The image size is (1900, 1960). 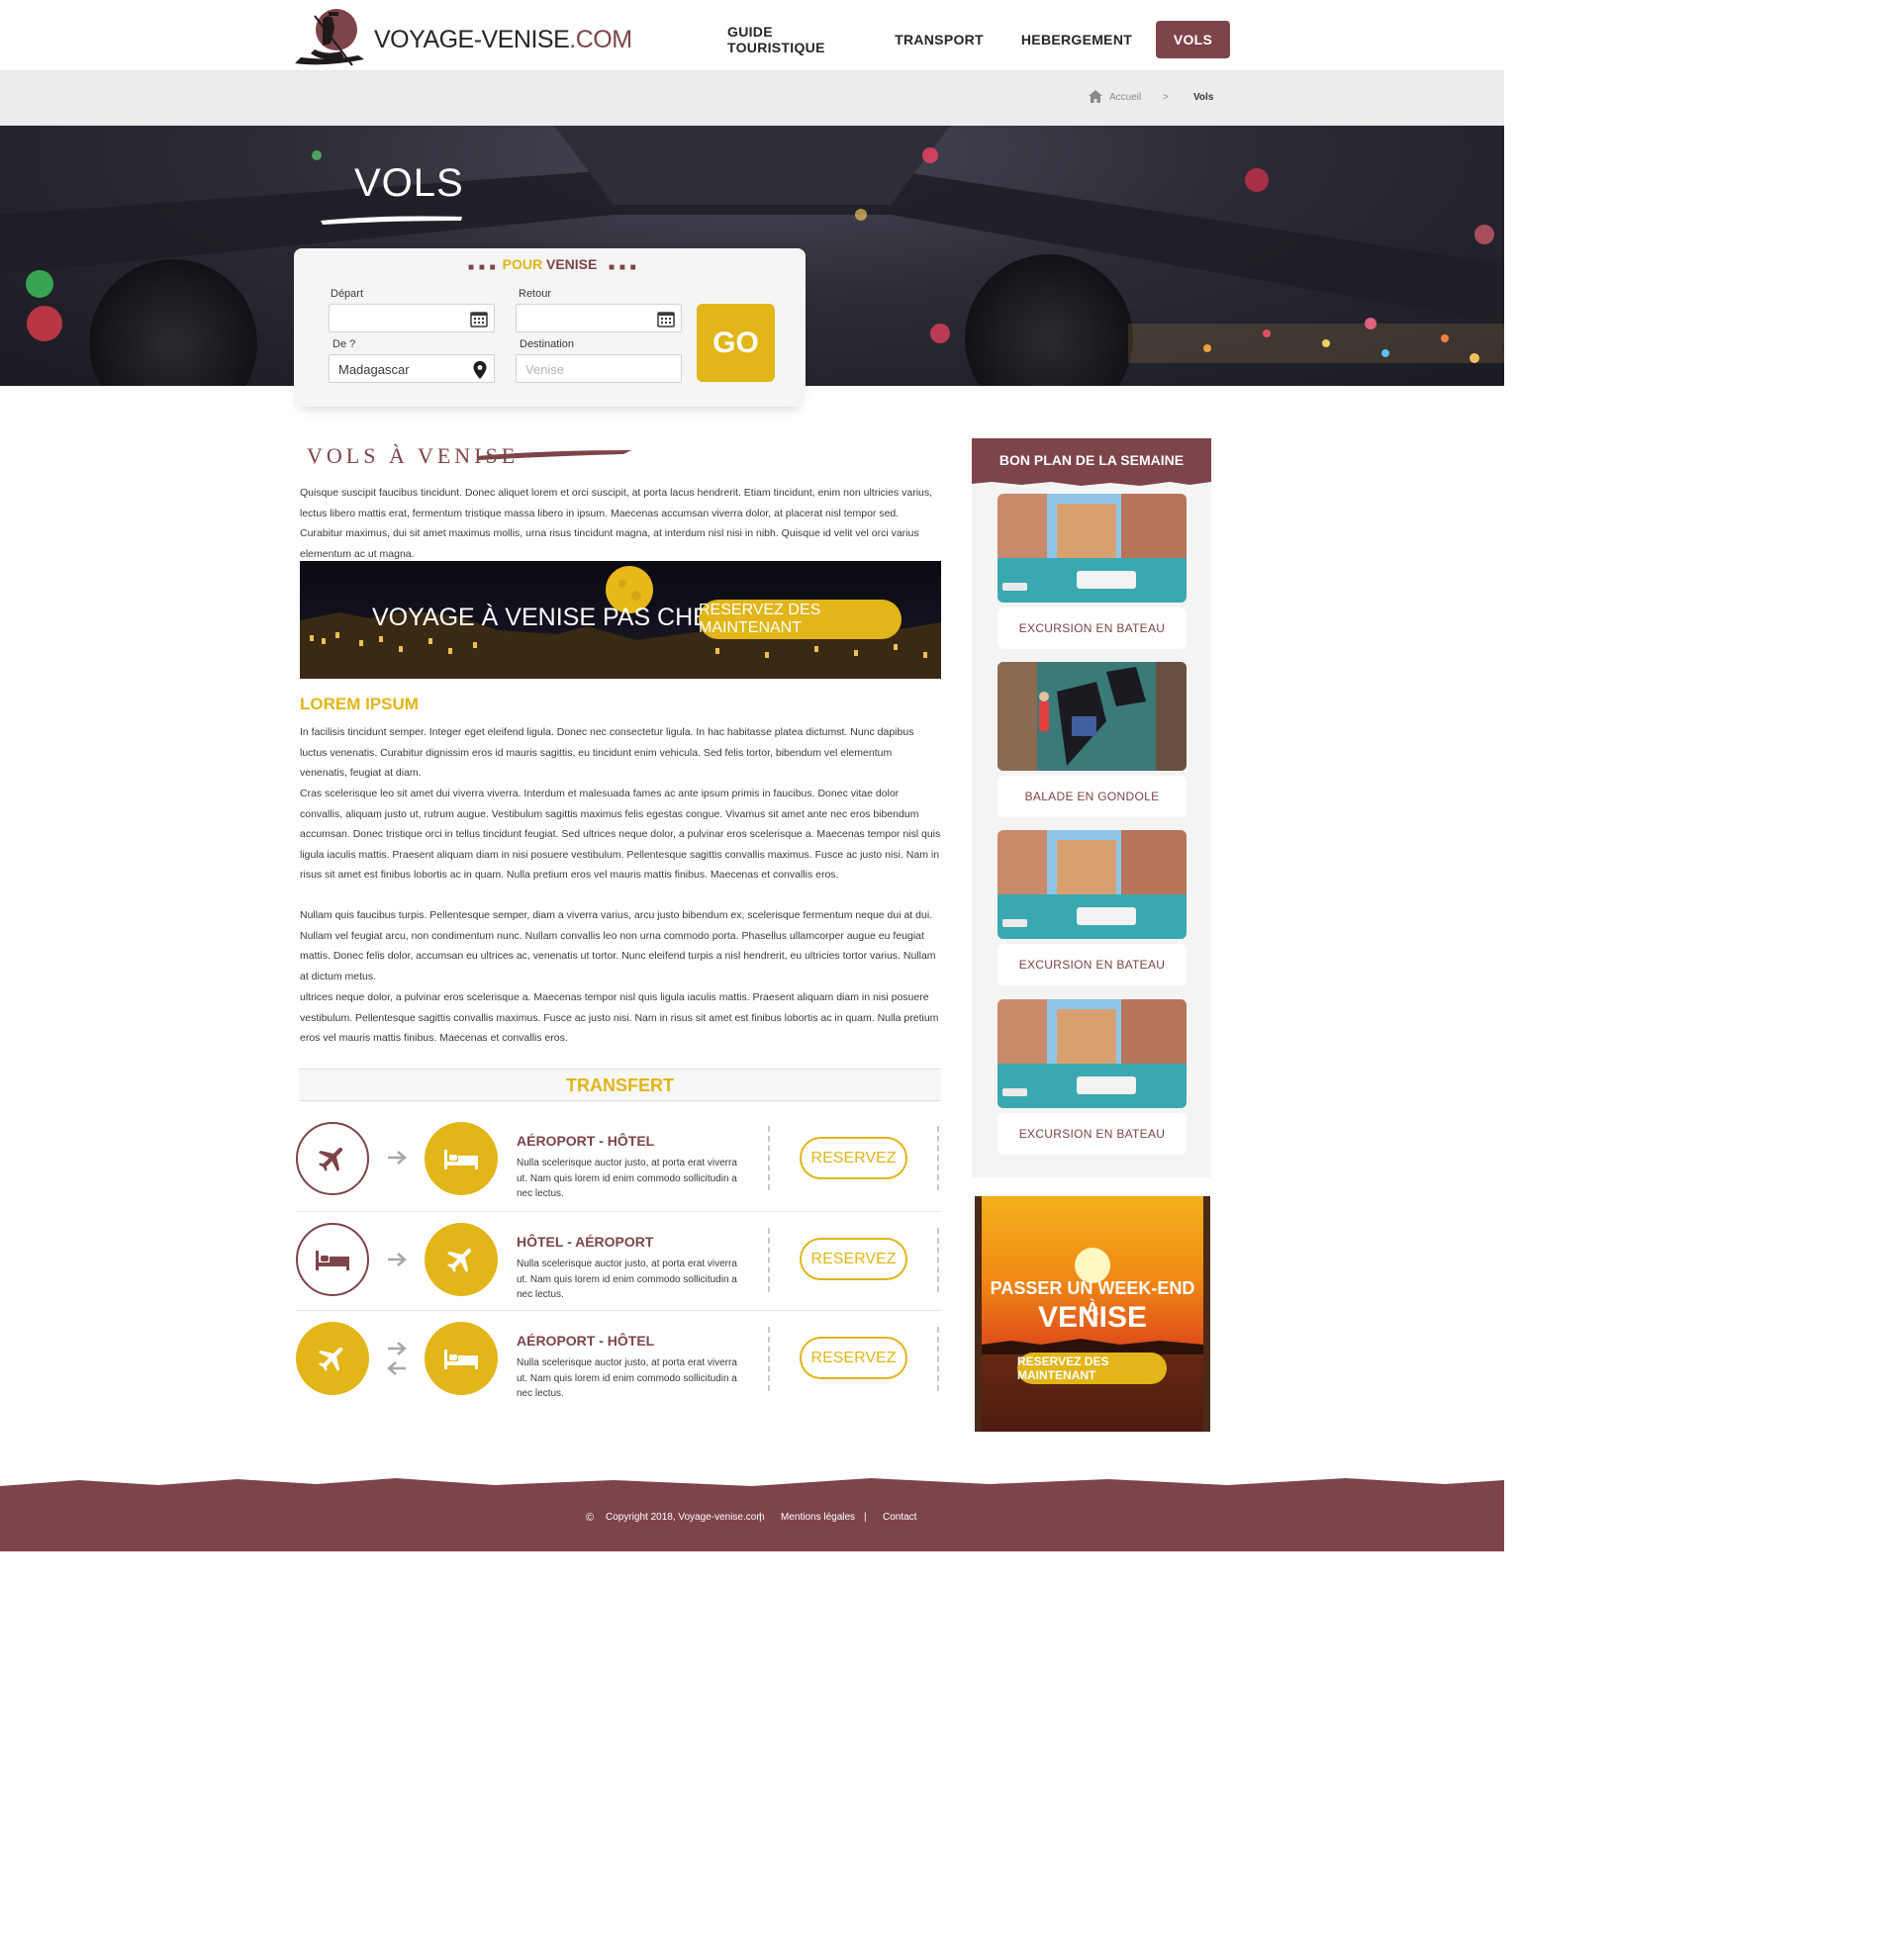 I want to click on page-title: VOLS, so click(x=409, y=183).